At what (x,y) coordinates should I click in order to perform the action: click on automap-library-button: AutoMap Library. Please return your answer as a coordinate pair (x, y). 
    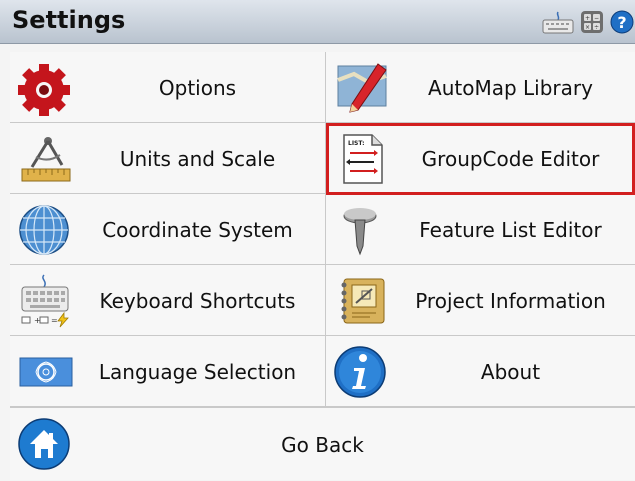
    Looking at the image, I should click on (480, 87).